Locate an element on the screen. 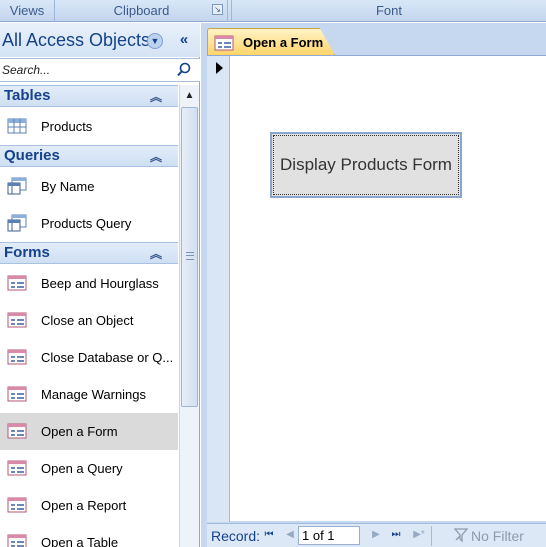 The height and width of the screenshot is (547, 546). new-record-icon: ▶* is located at coordinates (419, 535).